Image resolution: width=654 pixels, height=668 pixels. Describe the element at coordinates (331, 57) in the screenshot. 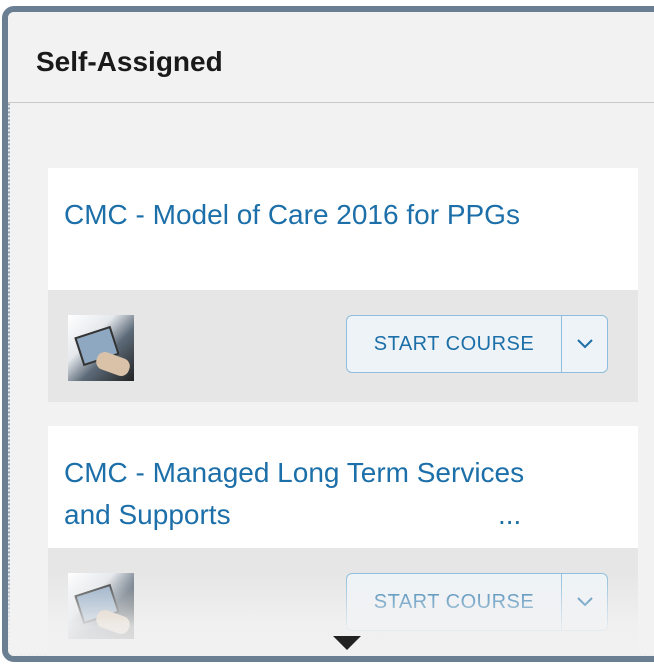

I see `panel-header: Self-Assigned` at that location.